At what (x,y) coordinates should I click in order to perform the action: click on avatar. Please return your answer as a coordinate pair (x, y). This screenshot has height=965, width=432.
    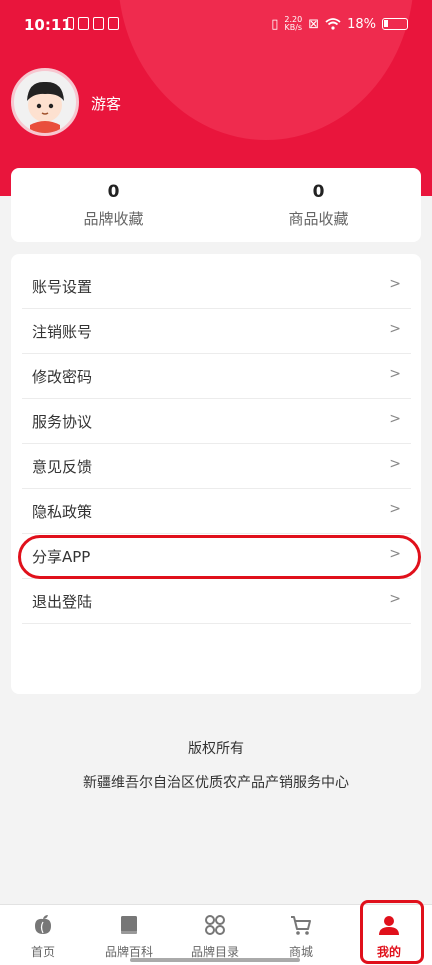
    Looking at the image, I should click on (45, 102).